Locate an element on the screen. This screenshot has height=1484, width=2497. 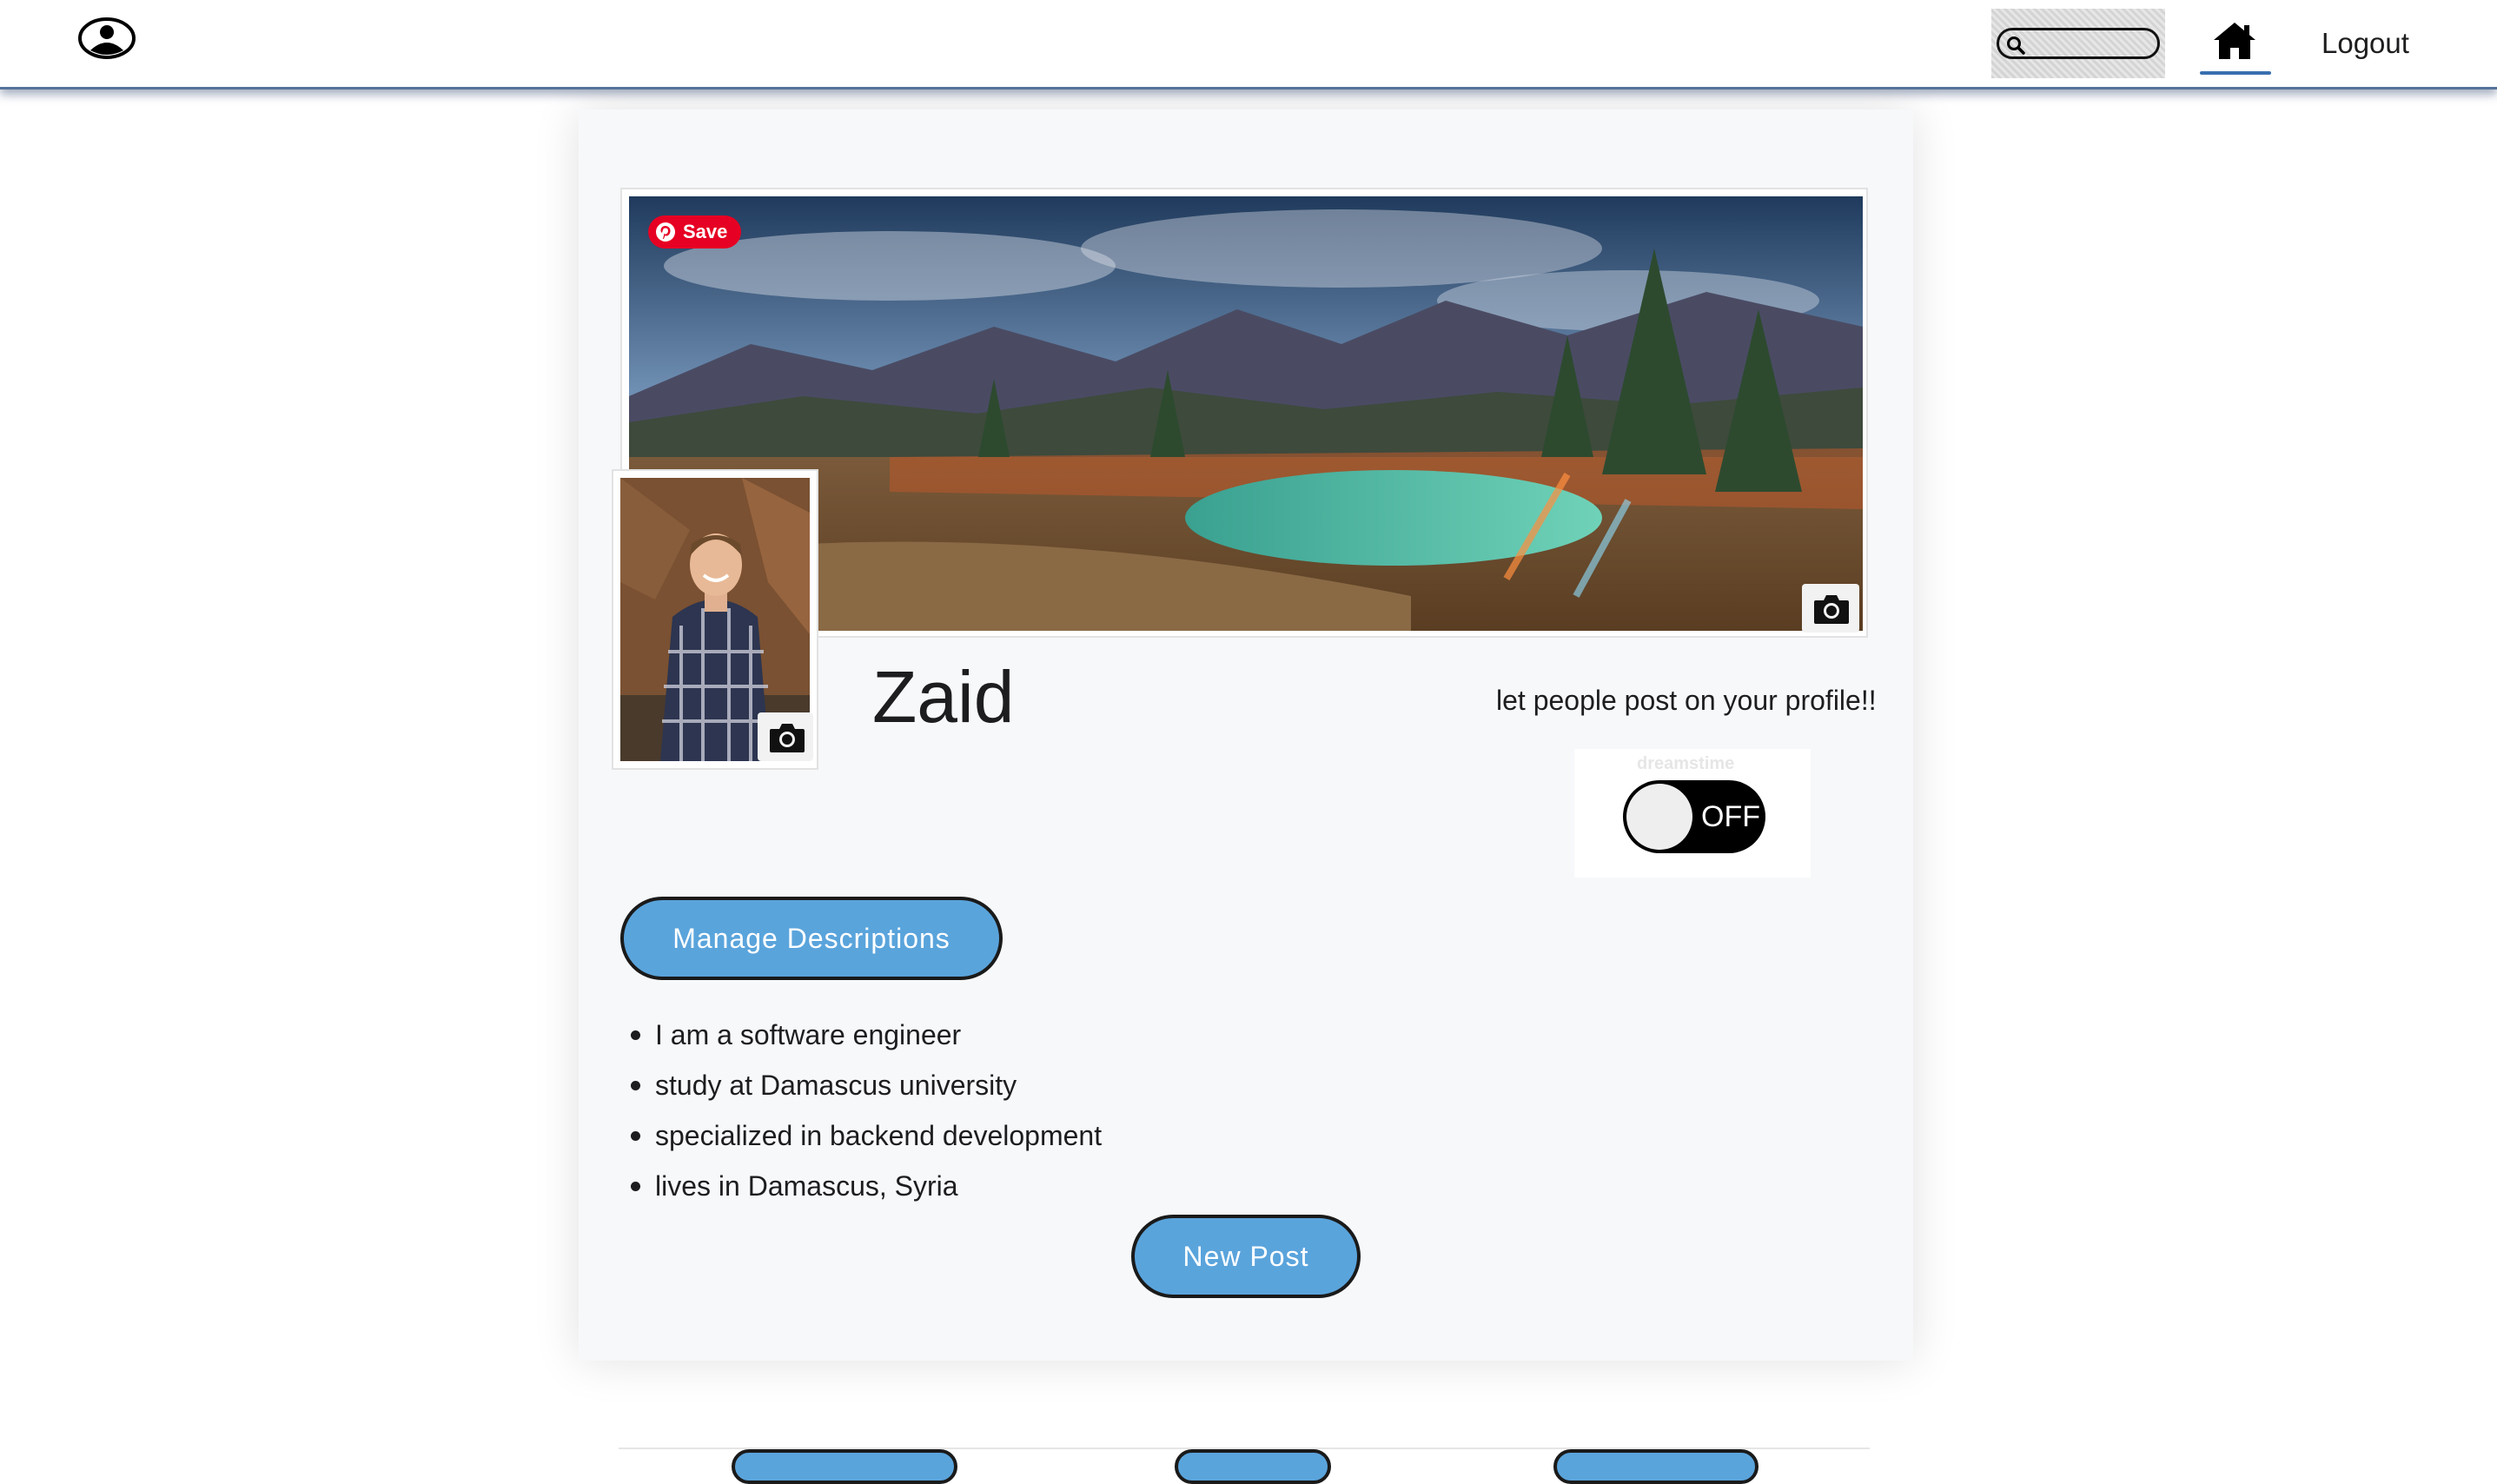
description-text: specialized in backend development is located at coordinates (879, 1135).